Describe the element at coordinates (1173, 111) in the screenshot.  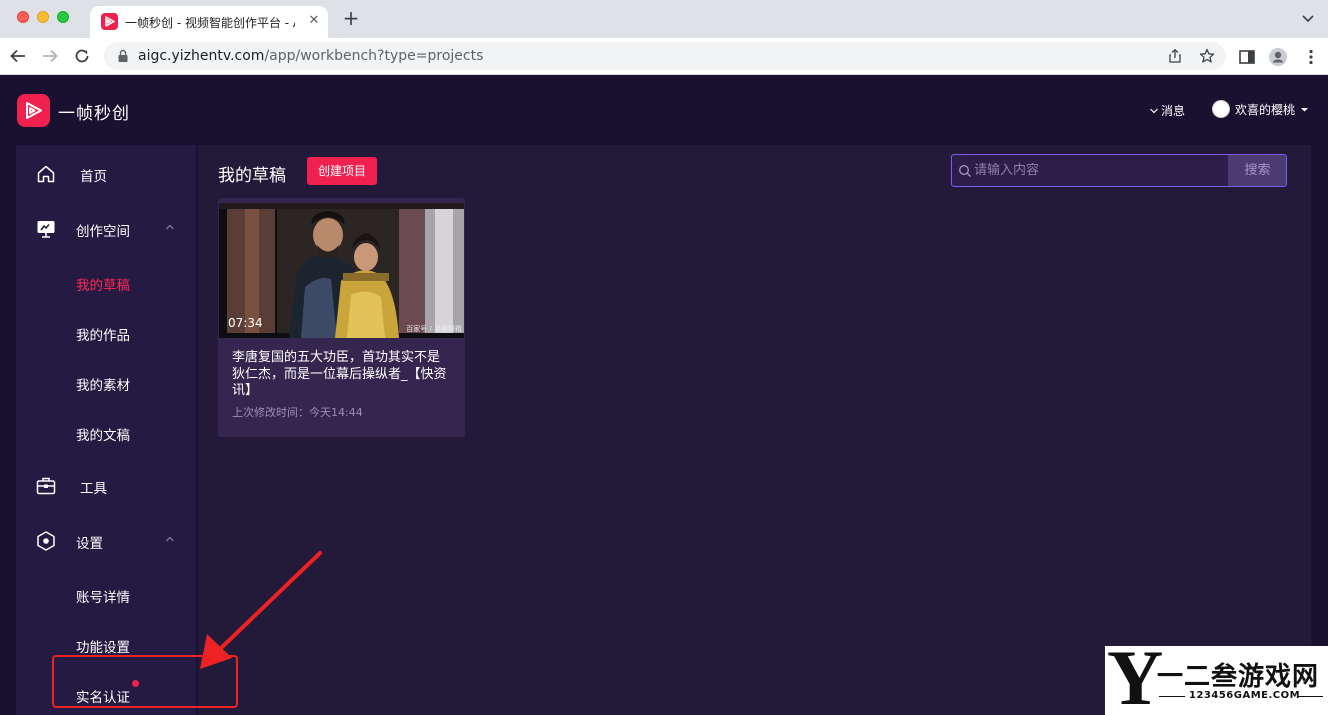
I see `messages-label: 消息` at that location.